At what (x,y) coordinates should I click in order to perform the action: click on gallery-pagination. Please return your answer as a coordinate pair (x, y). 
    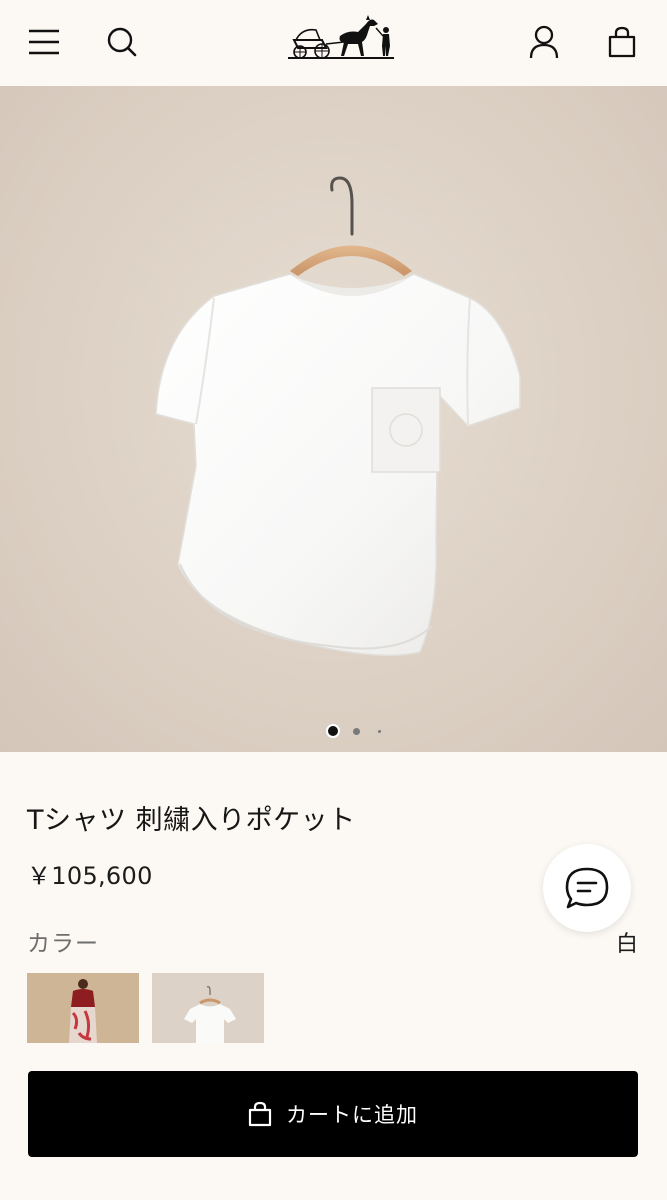
    Looking at the image, I should click on (333, 731).